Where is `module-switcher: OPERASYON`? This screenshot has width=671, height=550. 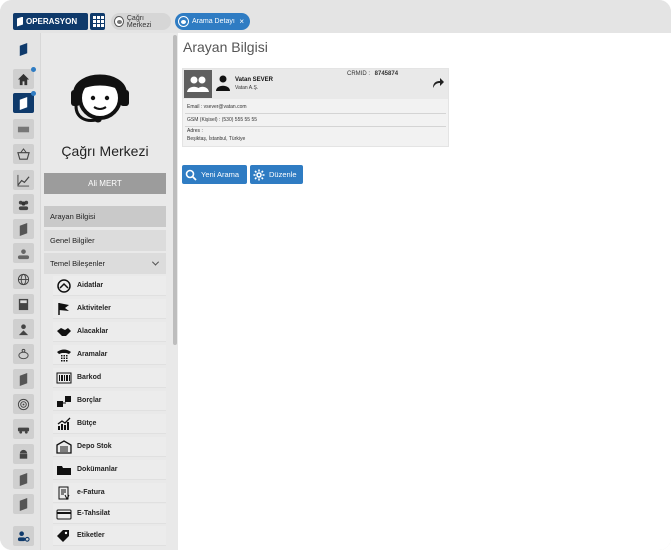 module-switcher: OPERASYON is located at coordinates (50, 21).